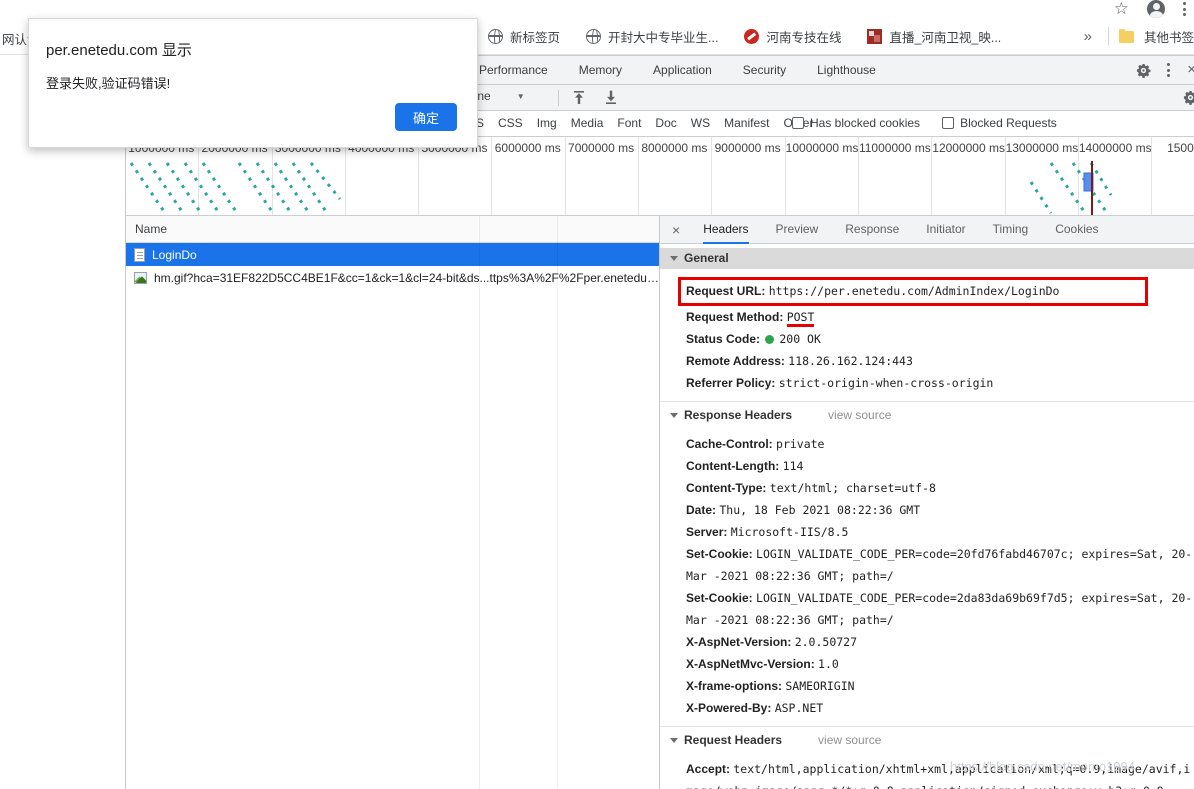 This screenshot has width=1194, height=789. I want to click on header-value: 1.0, so click(828, 664).